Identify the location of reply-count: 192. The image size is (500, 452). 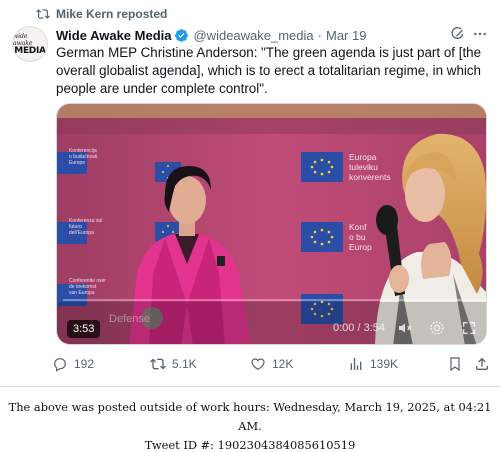
(84, 364).